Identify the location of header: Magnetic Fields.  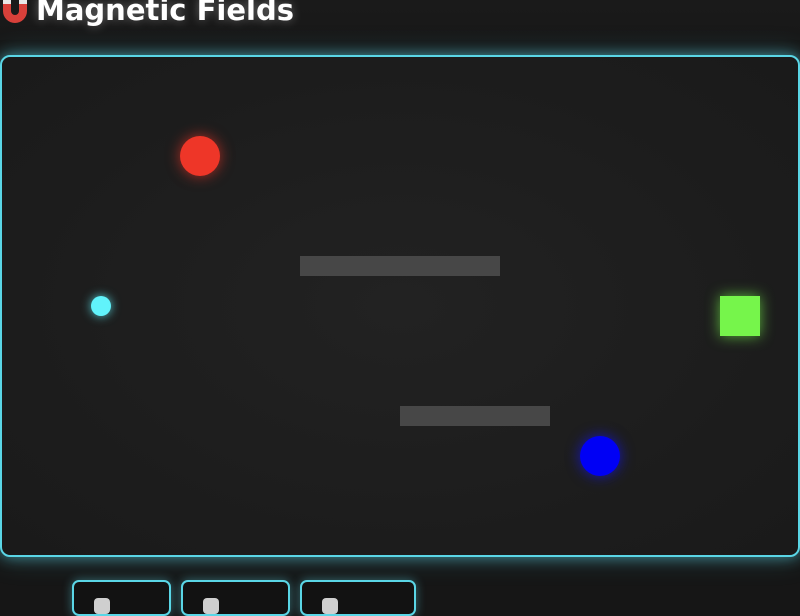
(400, 20).